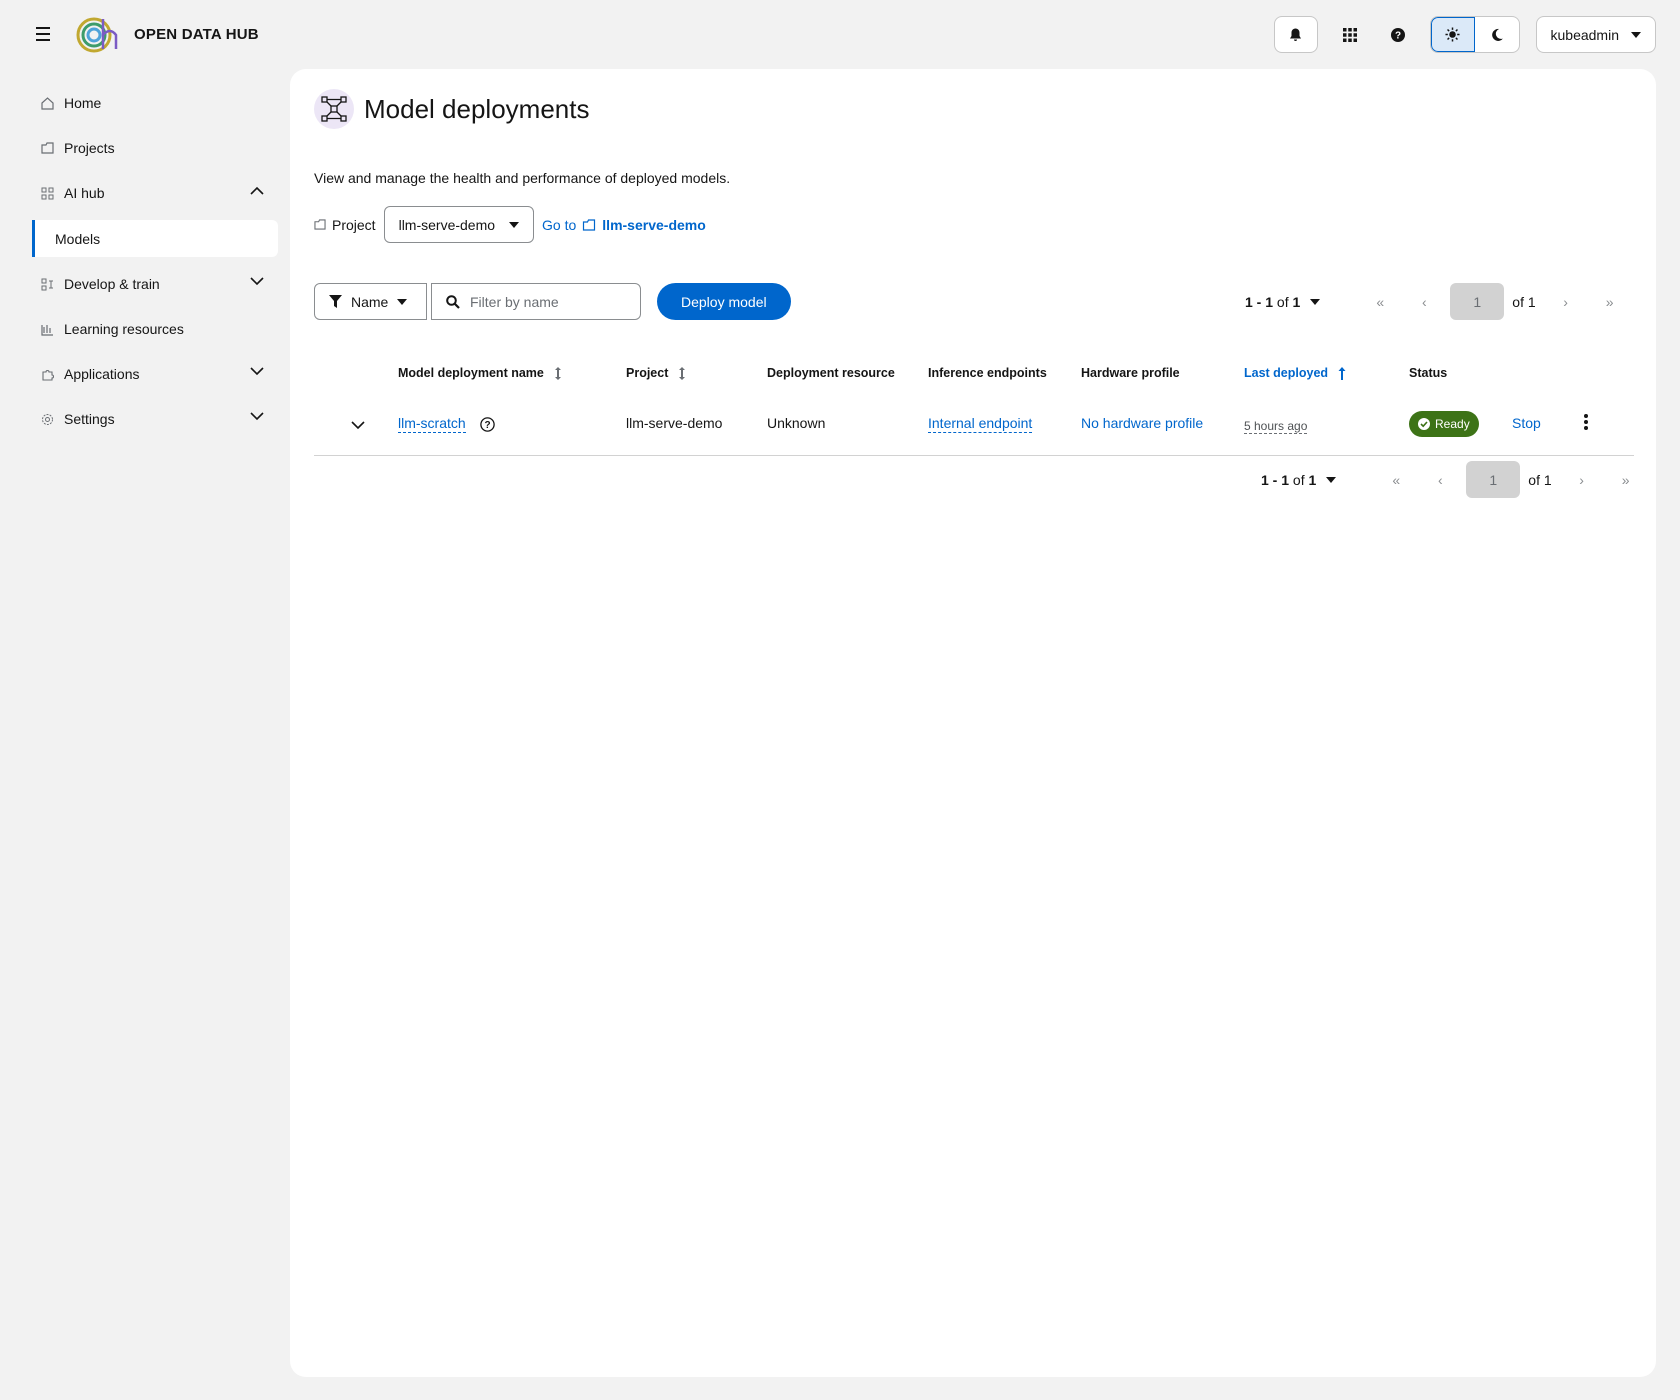 The width and height of the screenshot is (1680, 1400). I want to click on sidebar-item-projects: Projects, so click(155, 148).